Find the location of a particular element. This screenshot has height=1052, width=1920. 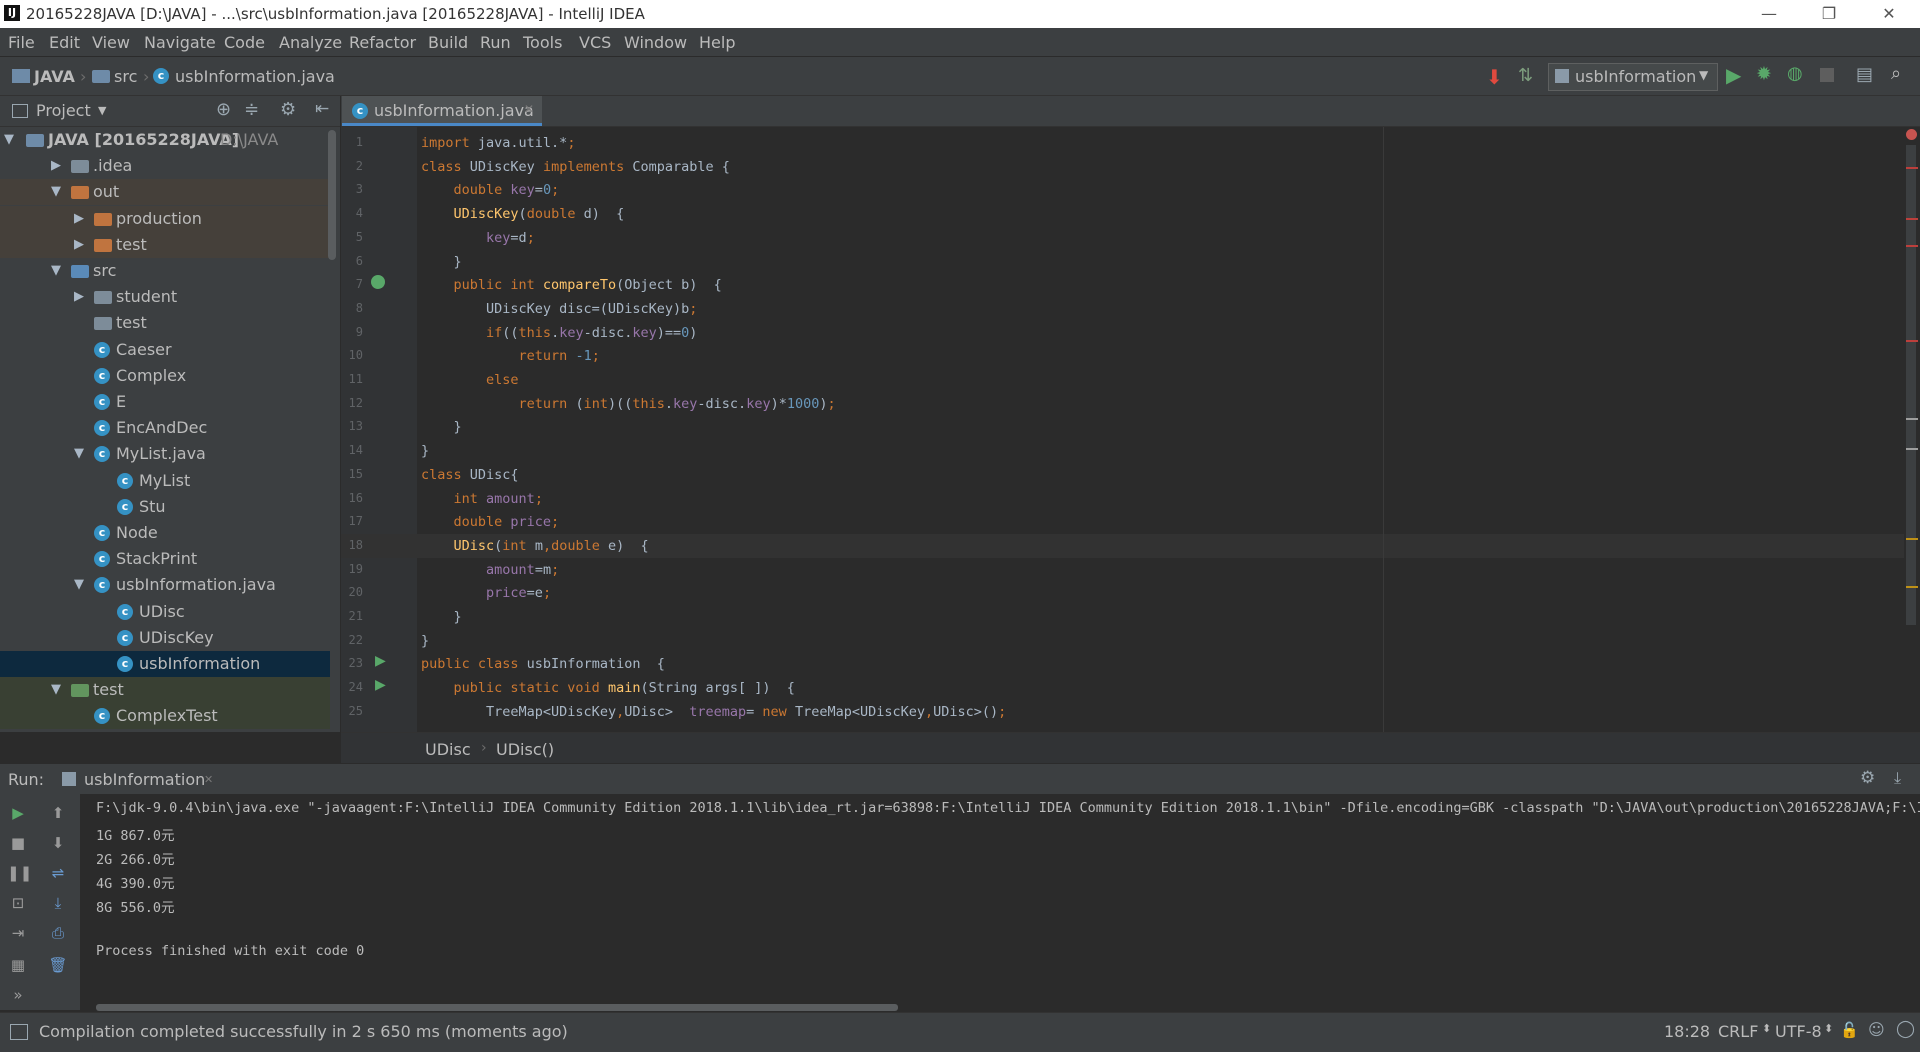

file-encoding: UTF-8 is located at coordinates (1798, 1031).